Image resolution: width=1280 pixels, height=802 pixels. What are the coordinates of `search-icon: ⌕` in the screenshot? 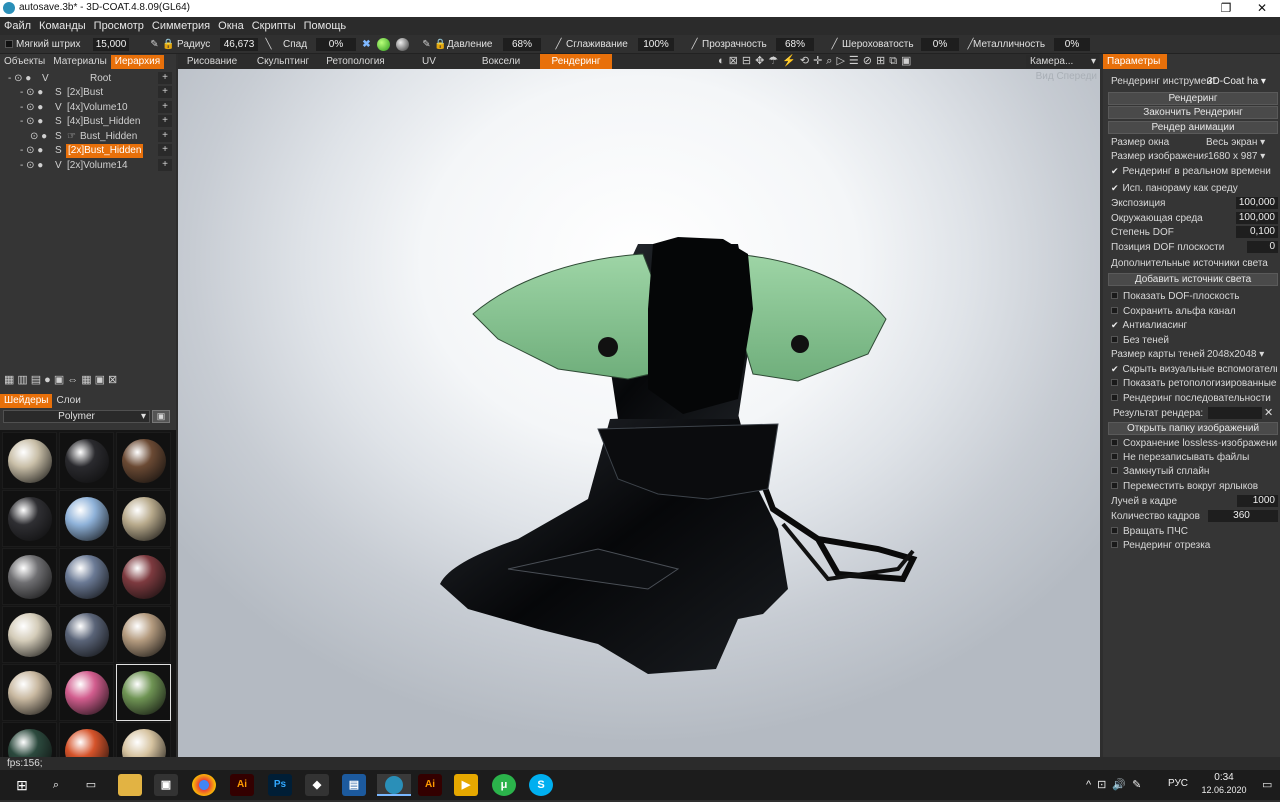 It's located at (56, 785).